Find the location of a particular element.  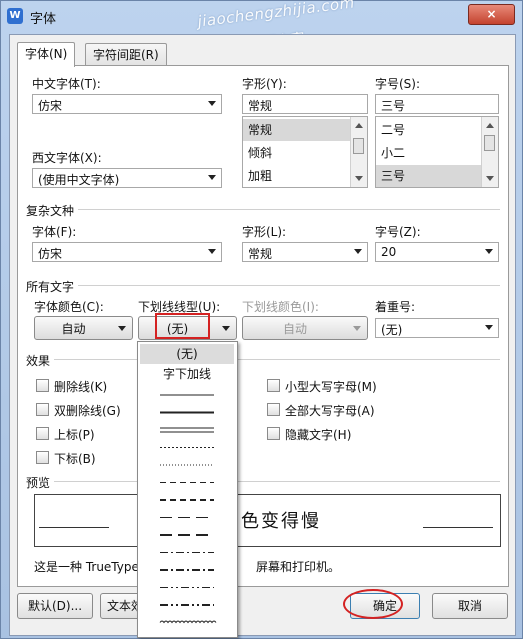

font-color-label: 字体颜色(C): is located at coordinates (69, 307).